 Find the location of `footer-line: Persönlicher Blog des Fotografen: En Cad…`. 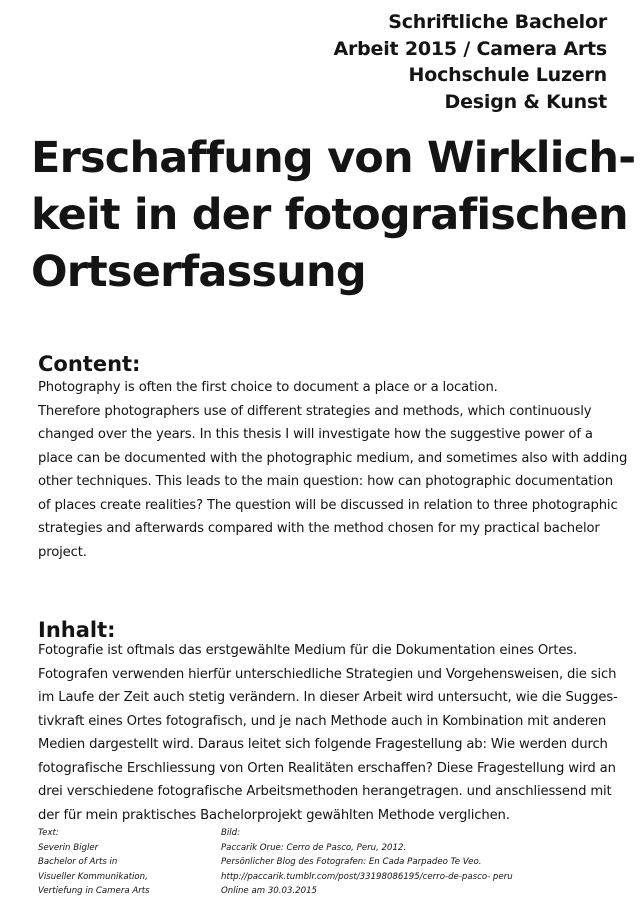

footer-line: Persönlicher Blog des Fotografen: En Cad… is located at coordinates (351, 862).